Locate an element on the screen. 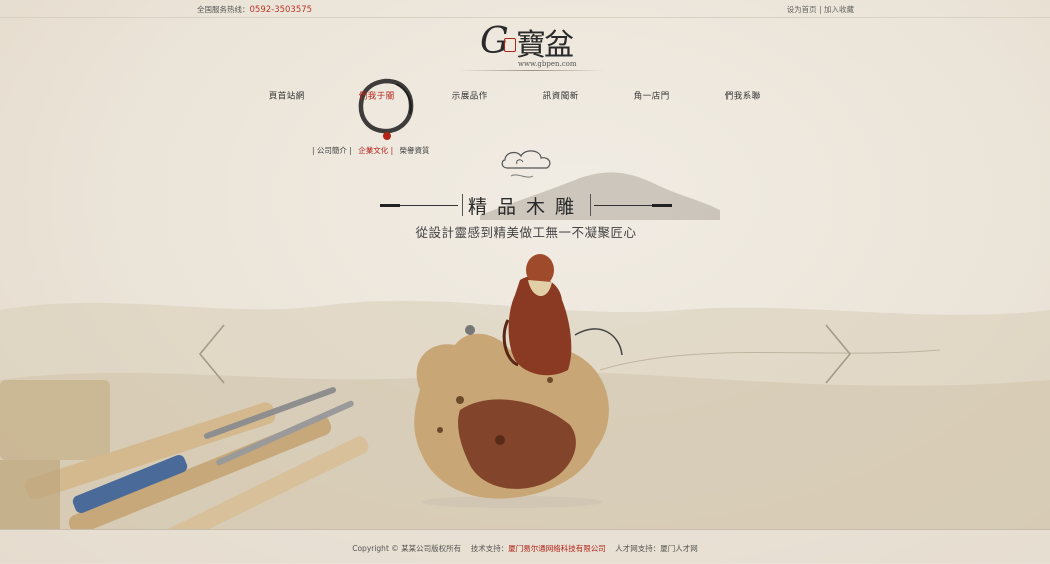 The image size is (1050, 564). ink-ring-icon is located at coordinates (386, 106).